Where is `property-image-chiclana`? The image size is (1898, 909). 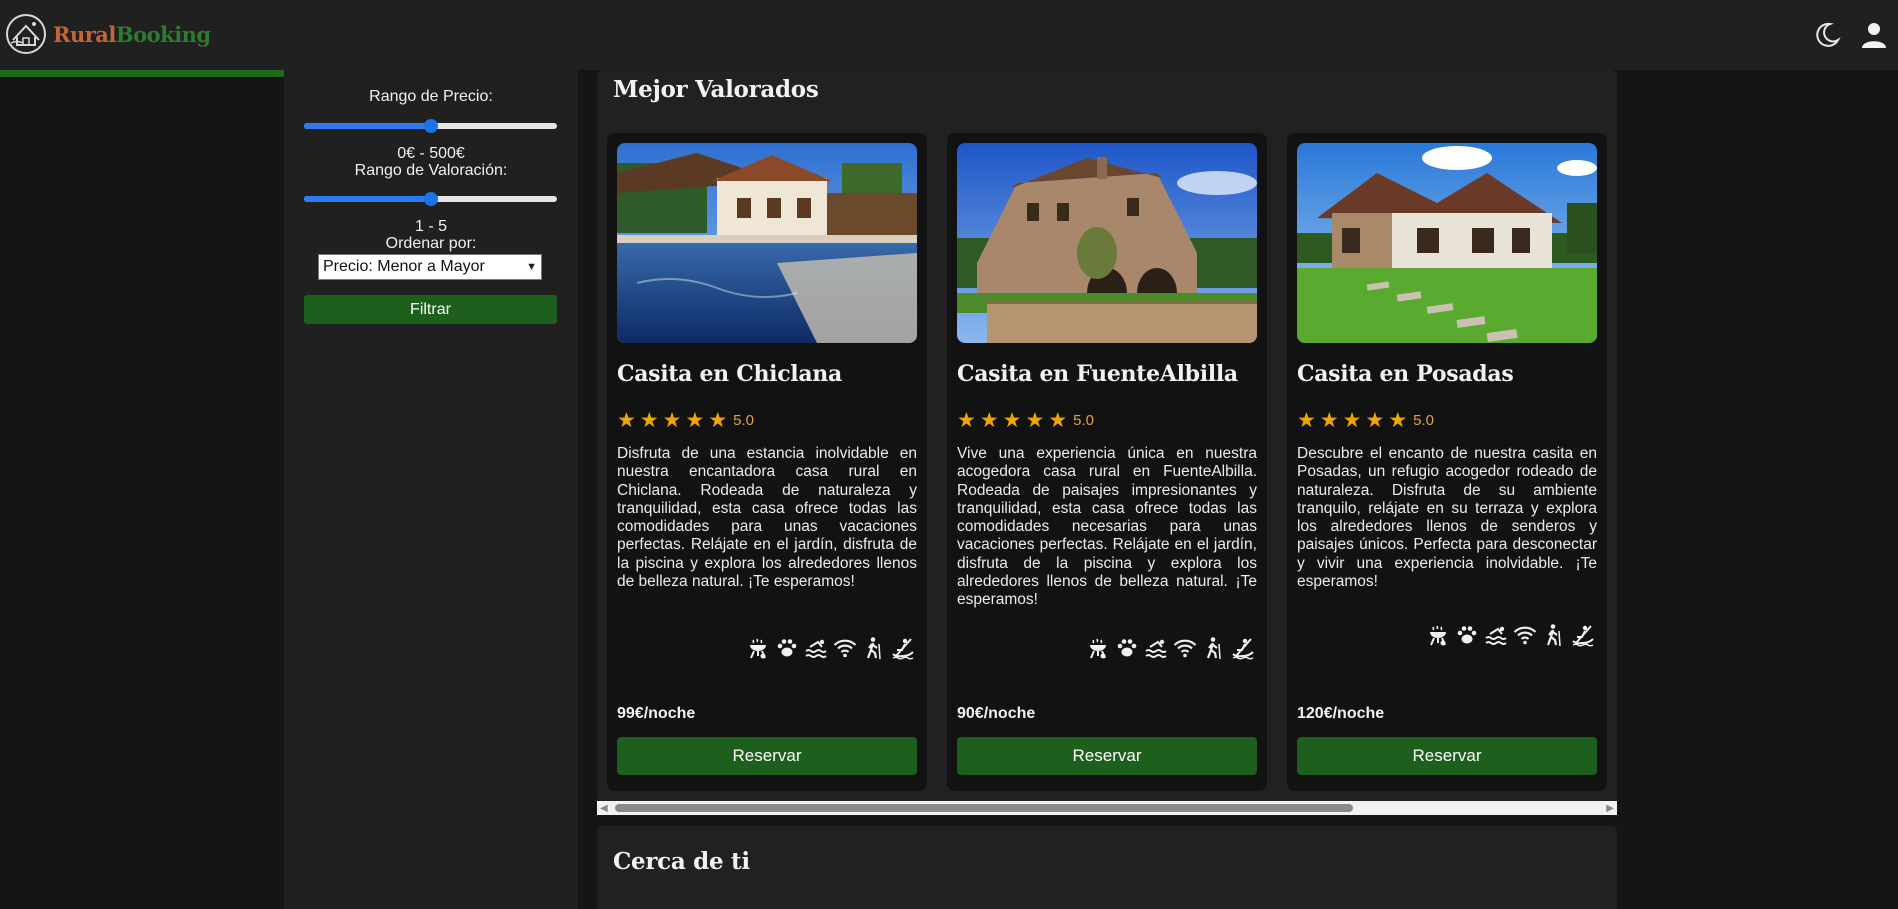 property-image-chiclana is located at coordinates (767, 243).